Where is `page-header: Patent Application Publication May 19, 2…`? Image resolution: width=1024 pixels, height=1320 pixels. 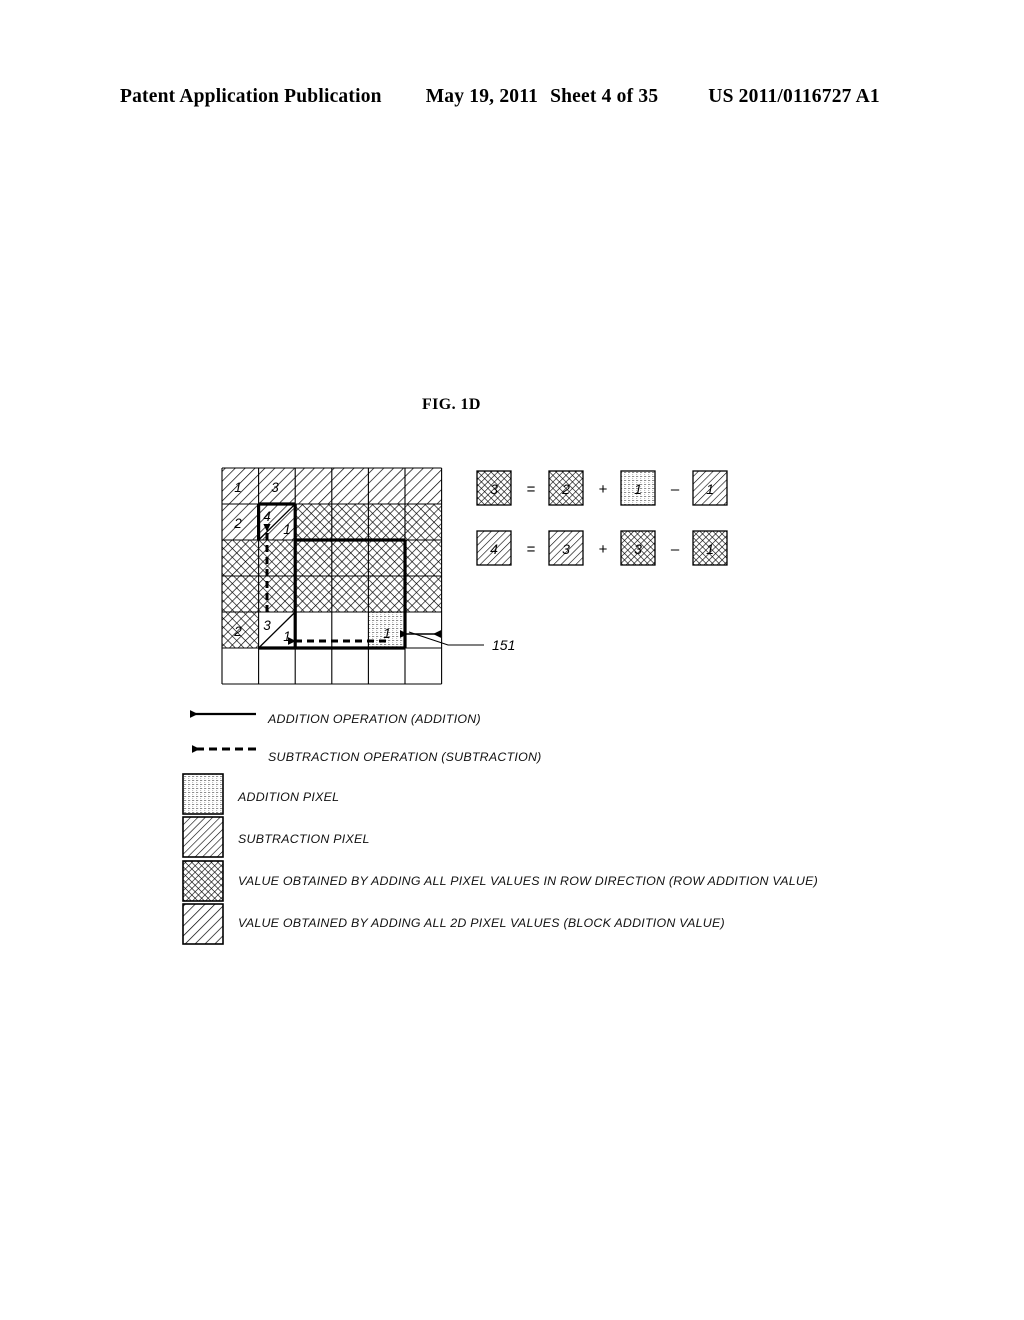
page-header: Patent Application Publication May 19, 2… is located at coordinates (512, 97).